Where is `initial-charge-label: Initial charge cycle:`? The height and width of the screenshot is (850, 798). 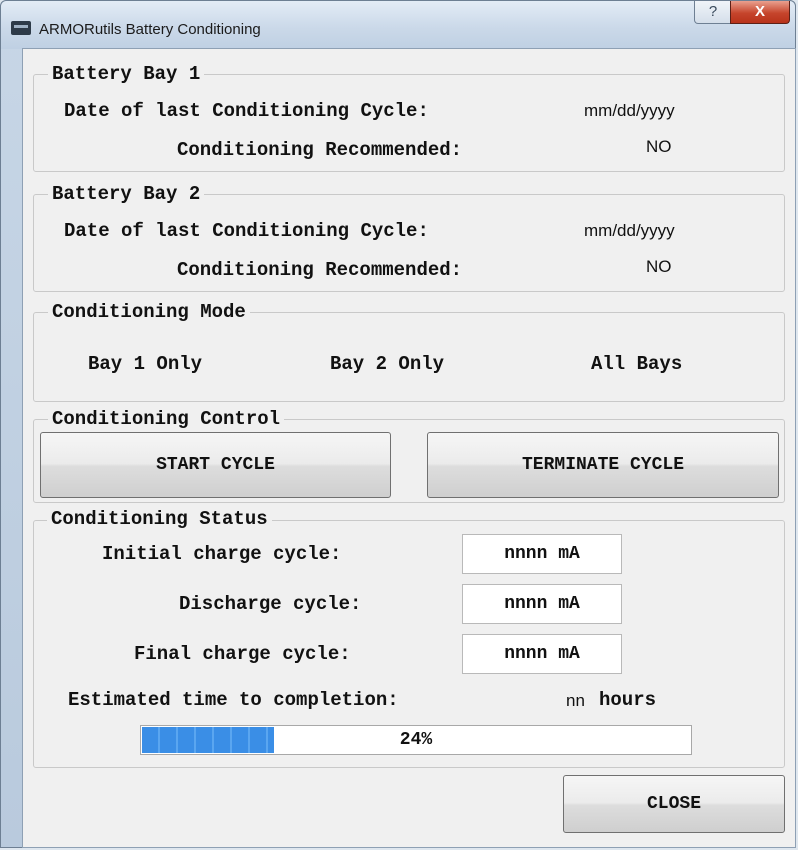
initial-charge-label: Initial charge cycle: is located at coordinates (222, 554).